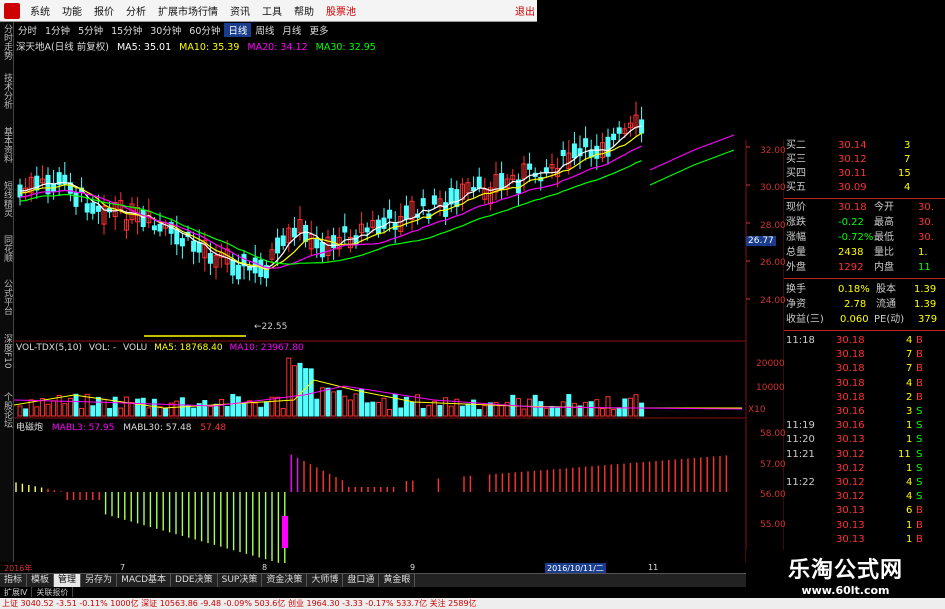  Describe the element at coordinates (16, 592) in the screenshot. I see `tab-extension: 扩展Ⅳ` at that location.